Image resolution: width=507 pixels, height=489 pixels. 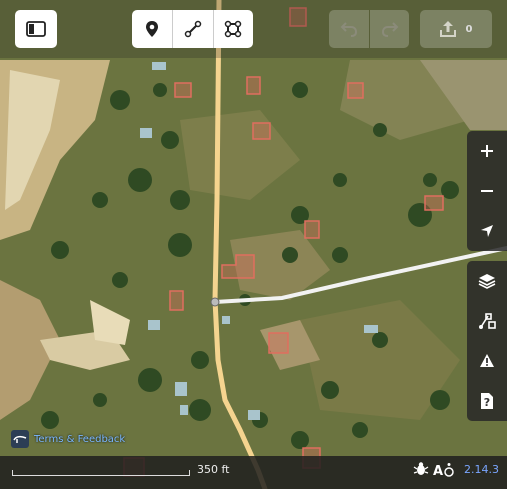 I want to click on zoom-in-icon, so click(x=487, y=151).